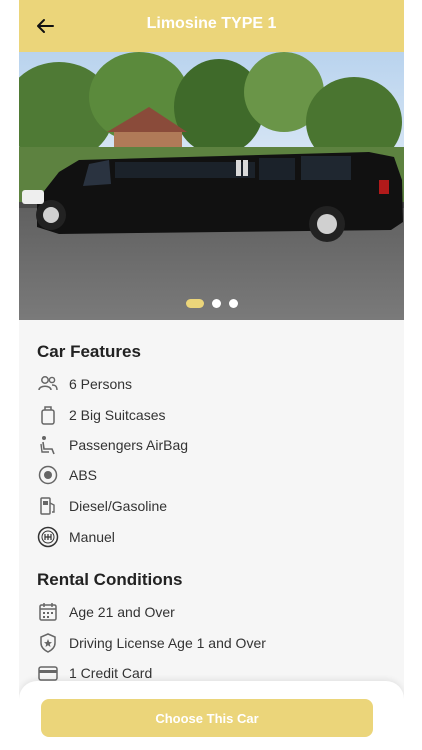 This screenshot has width=422, height=750. Describe the element at coordinates (48, 445) in the screenshot. I see `airbag-seat-icon` at that location.